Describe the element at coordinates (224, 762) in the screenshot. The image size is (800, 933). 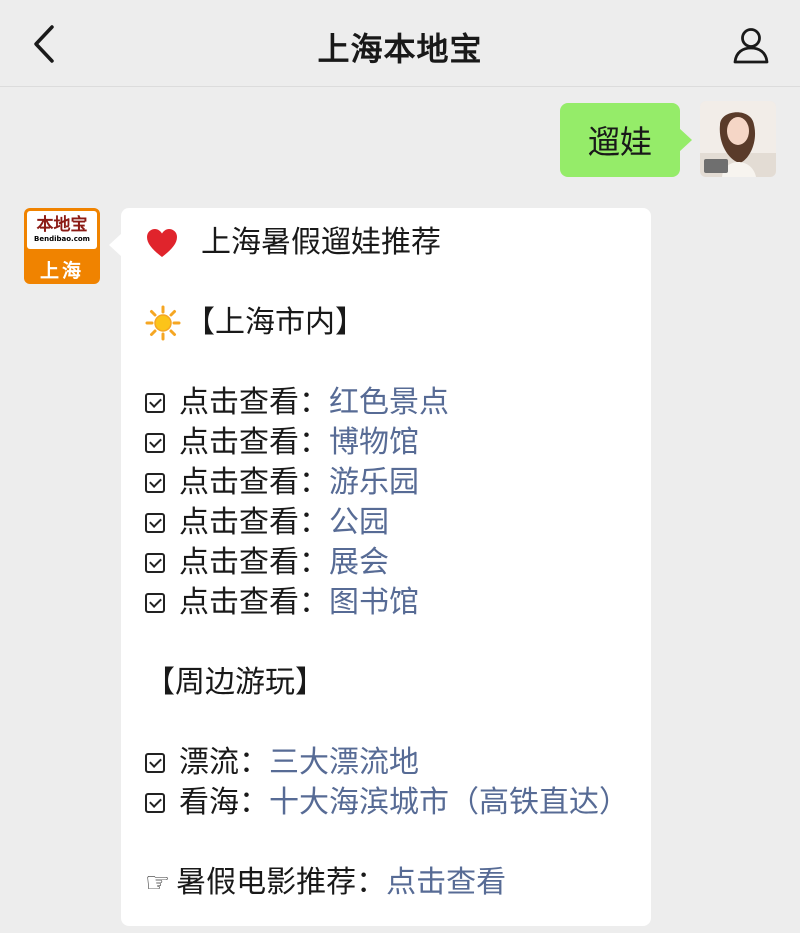
I see `list-item-label: 漂流：` at that location.